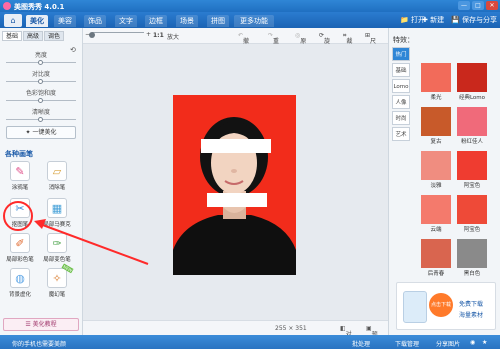 This screenshot has width=500, height=349. What do you see at coordinates (12, 36) in the screenshot?
I see `tab-basic: 基础` at bounding box center [12, 36].